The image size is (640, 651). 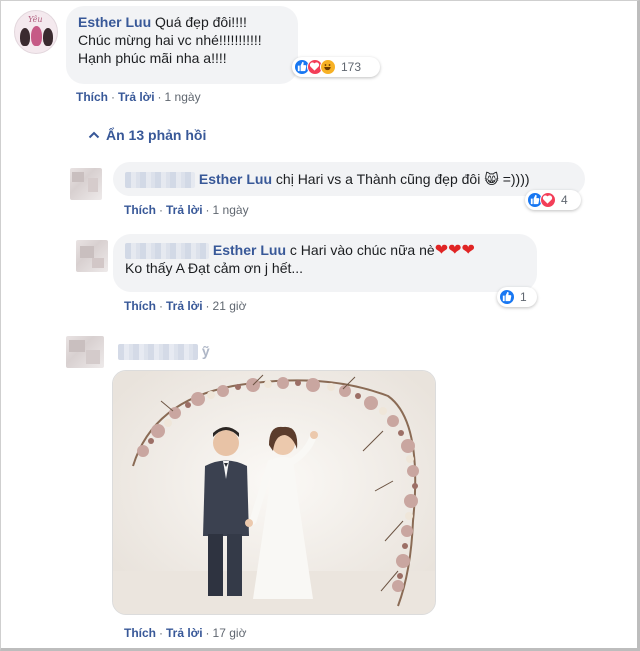 What do you see at coordinates (205, 351) in the screenshot?
I see `author-name-fragment: ỹ` at bounding box center [205, 351].